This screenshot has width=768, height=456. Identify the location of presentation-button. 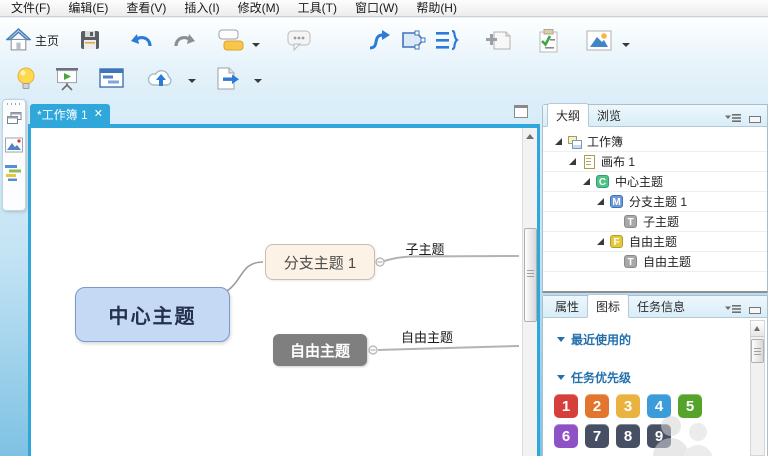
(67, 79).